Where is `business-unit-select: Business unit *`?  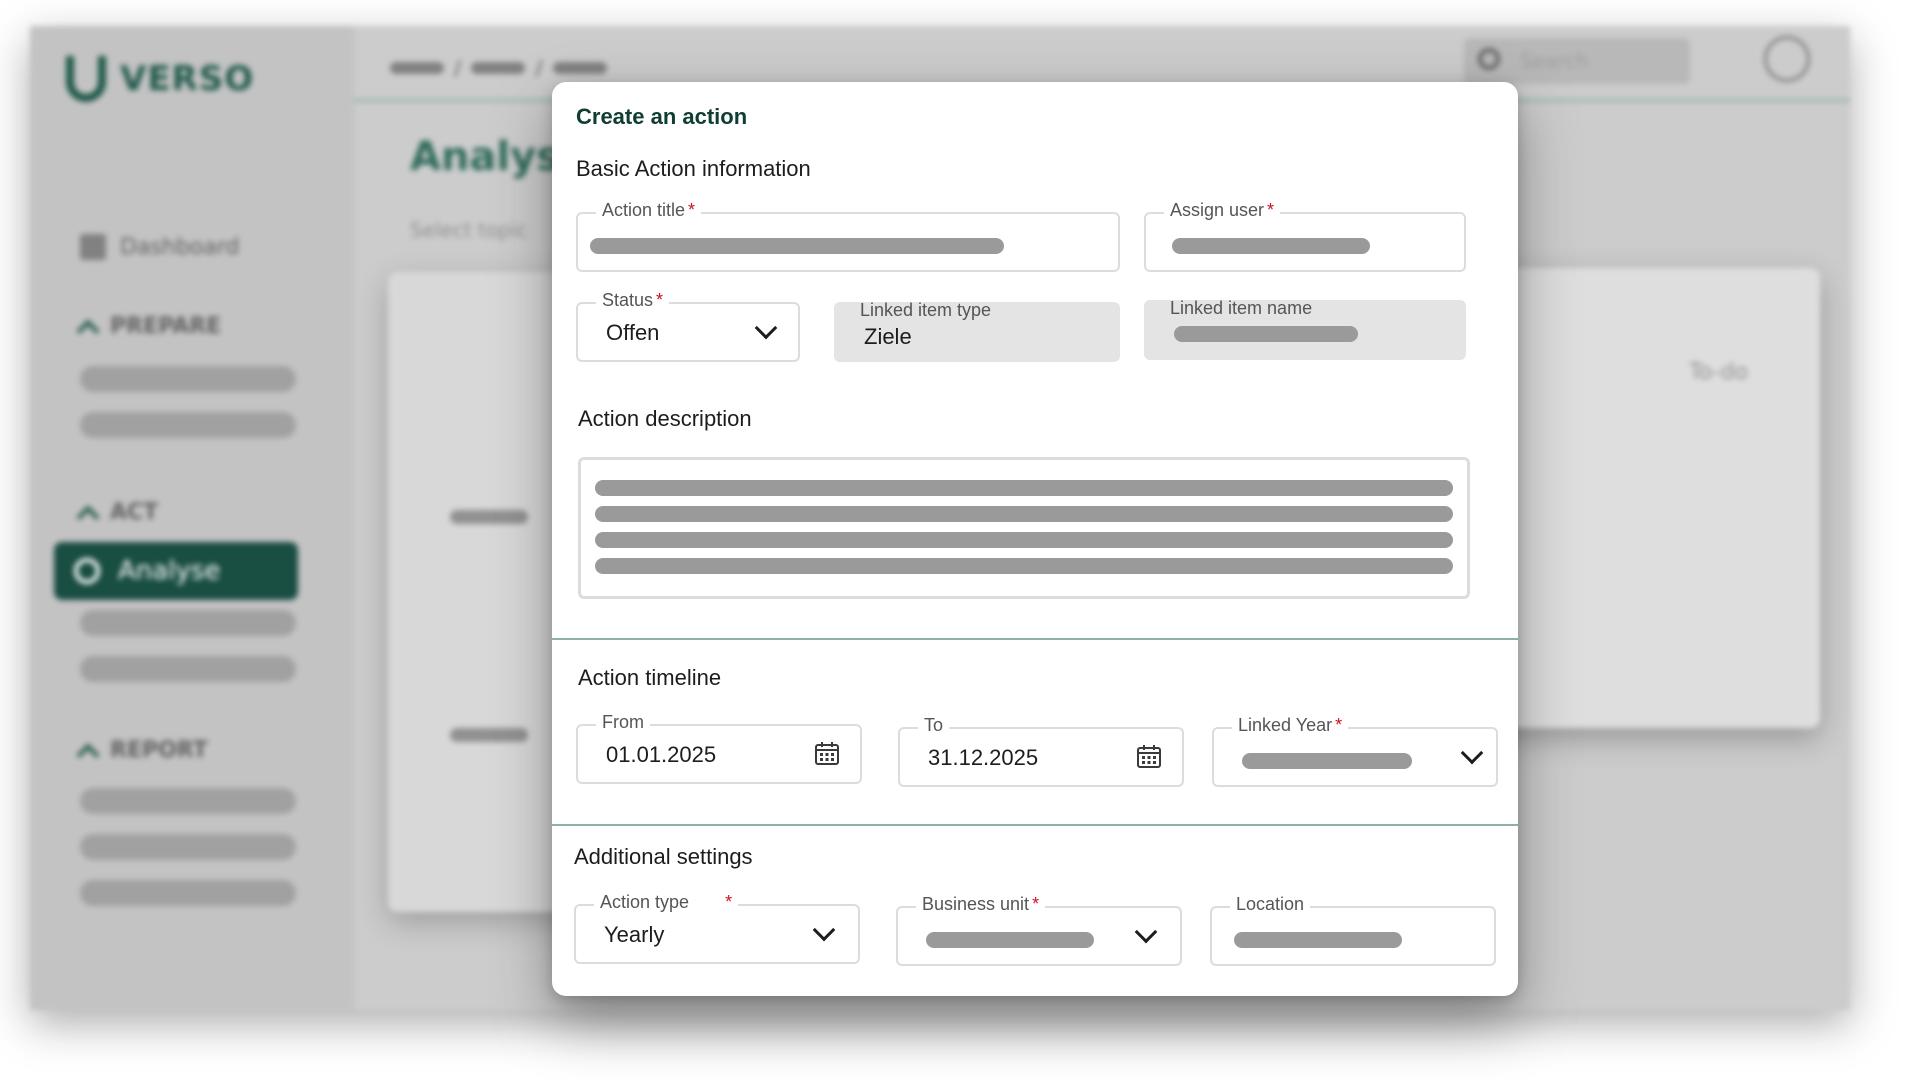 business-unit-select: Business unit * is located at coordinates (1039, 930).